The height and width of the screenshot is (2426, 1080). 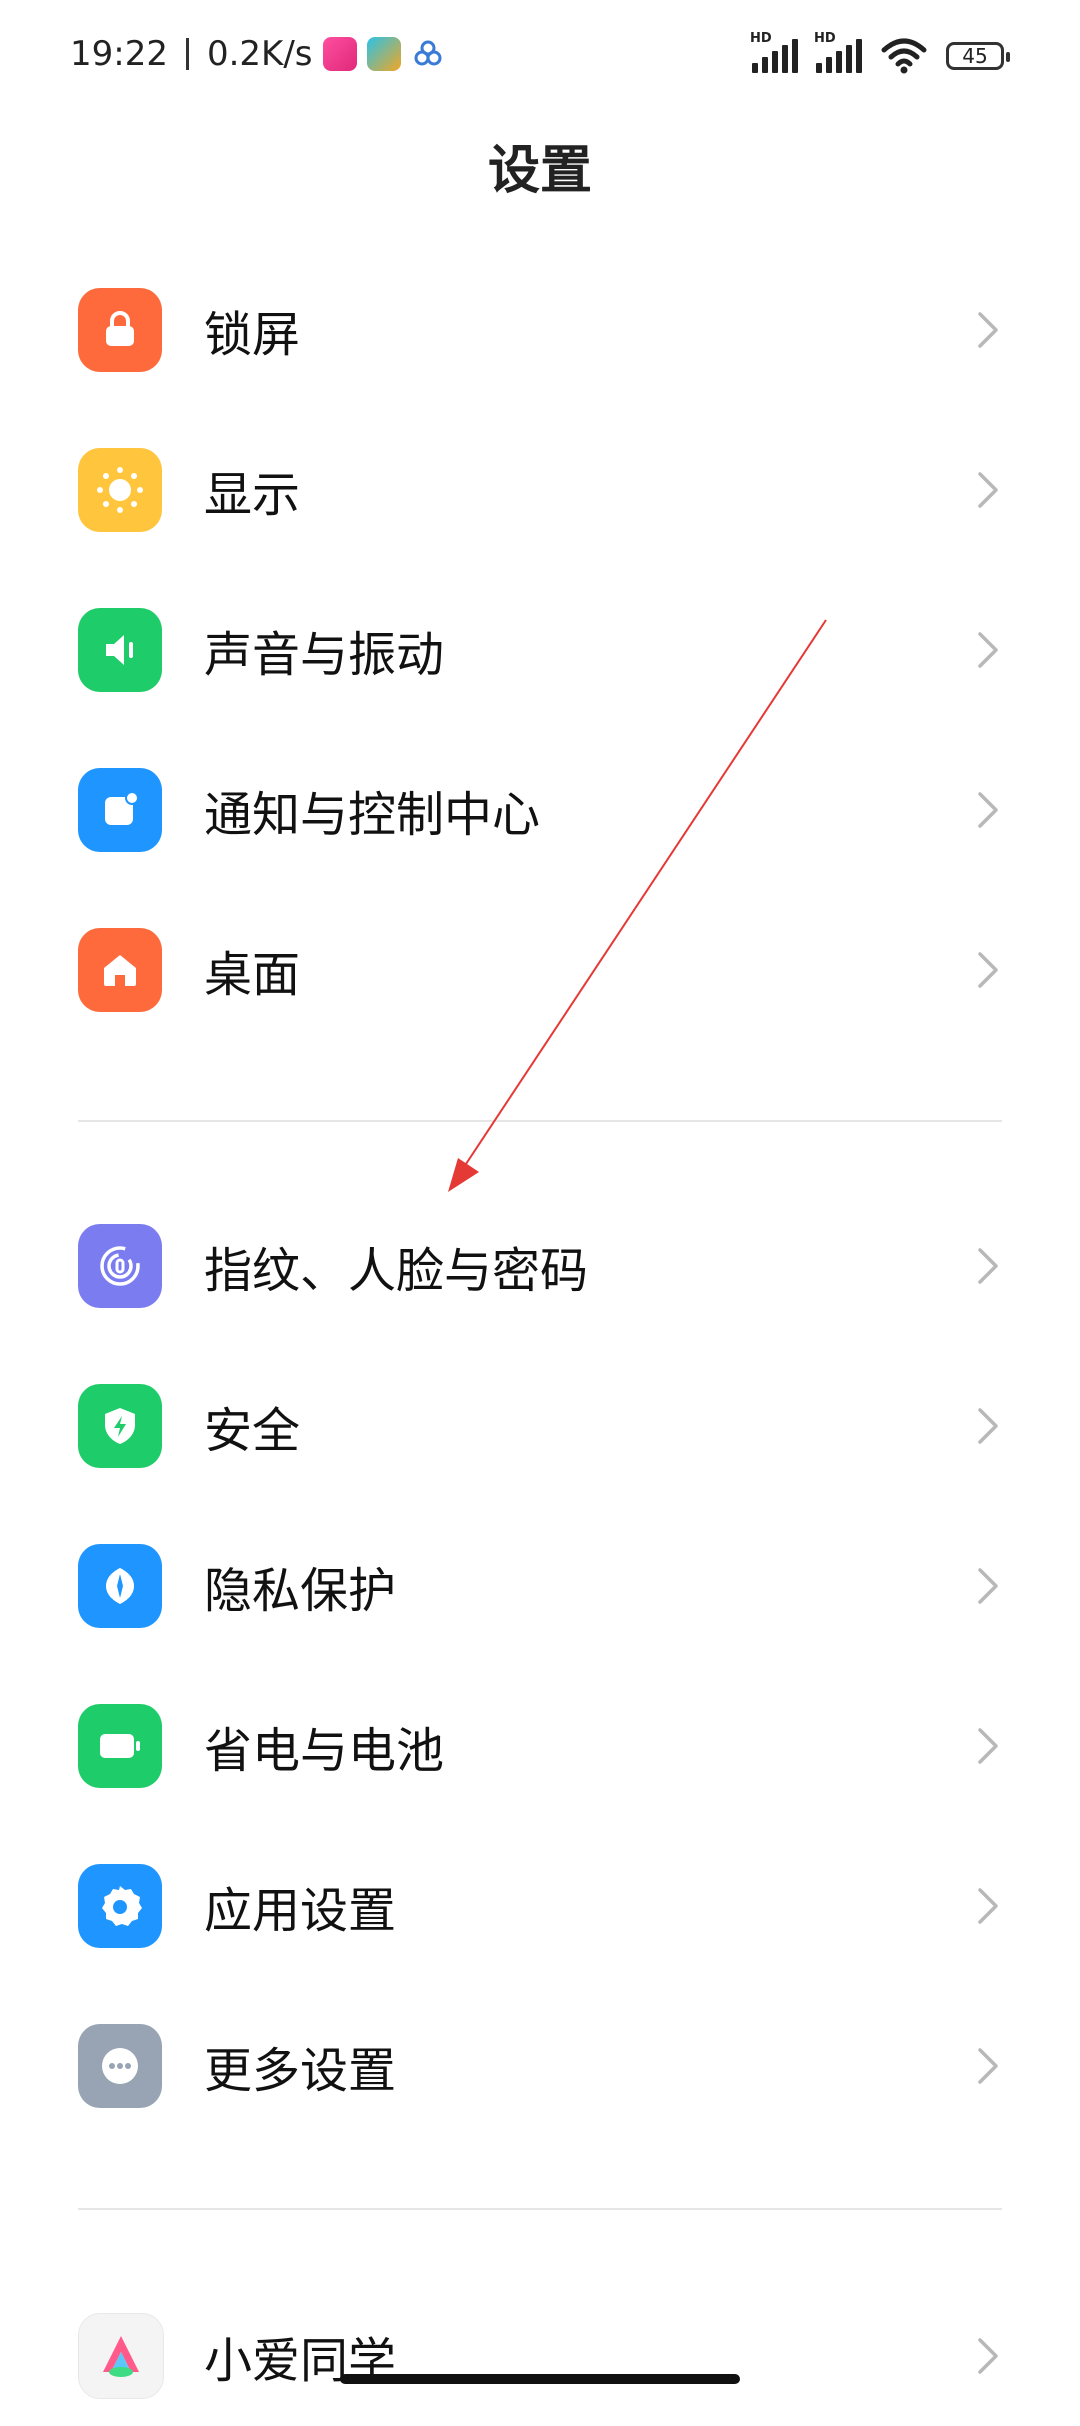 What do you see at coordinates (120, 970) in the screenshot?
I see `home-icon` at bounding box center [120, 970].